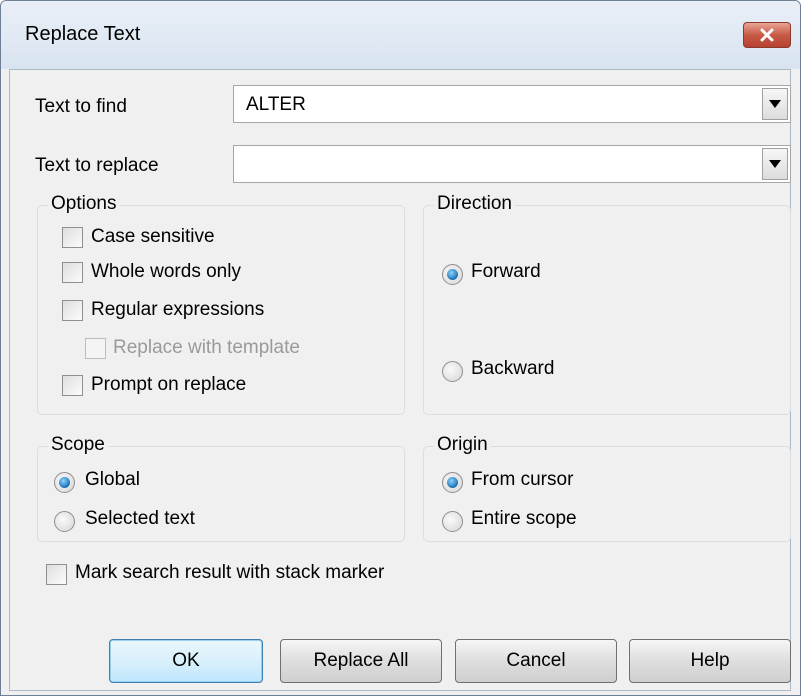 The width and height of the screenshot is (801, 696). Describe the element at coordinates (452, 482) in the screenshot. I see `origin-from-cursor-radio` at that location.